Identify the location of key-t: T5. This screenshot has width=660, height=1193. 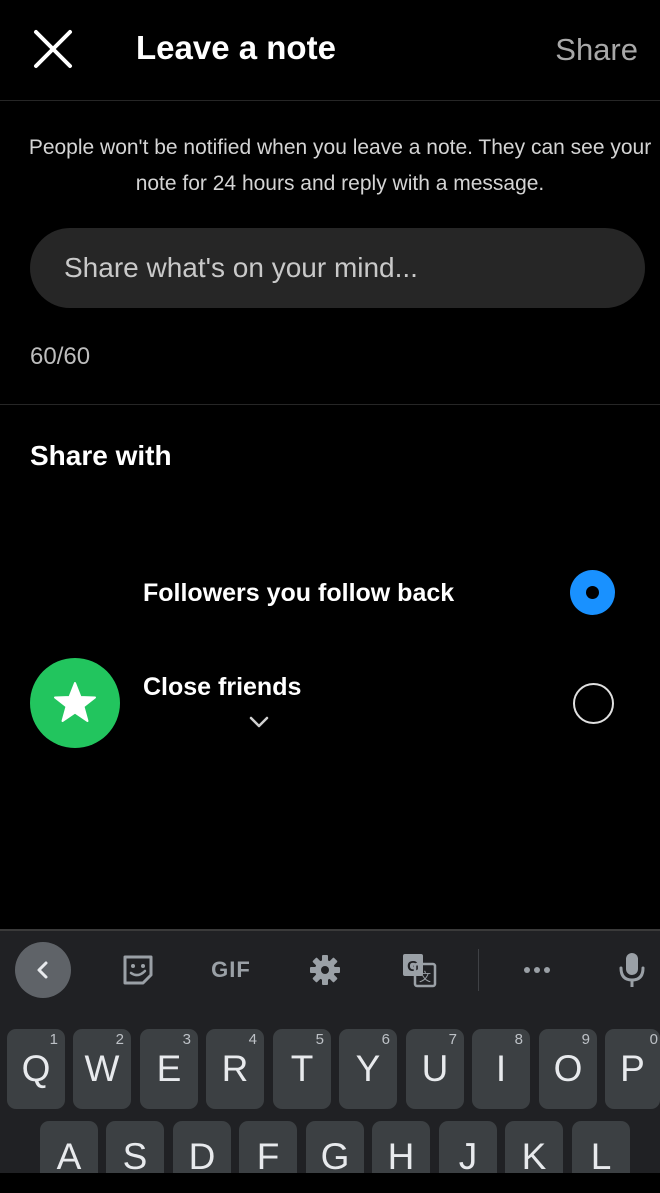
(302, 1069).